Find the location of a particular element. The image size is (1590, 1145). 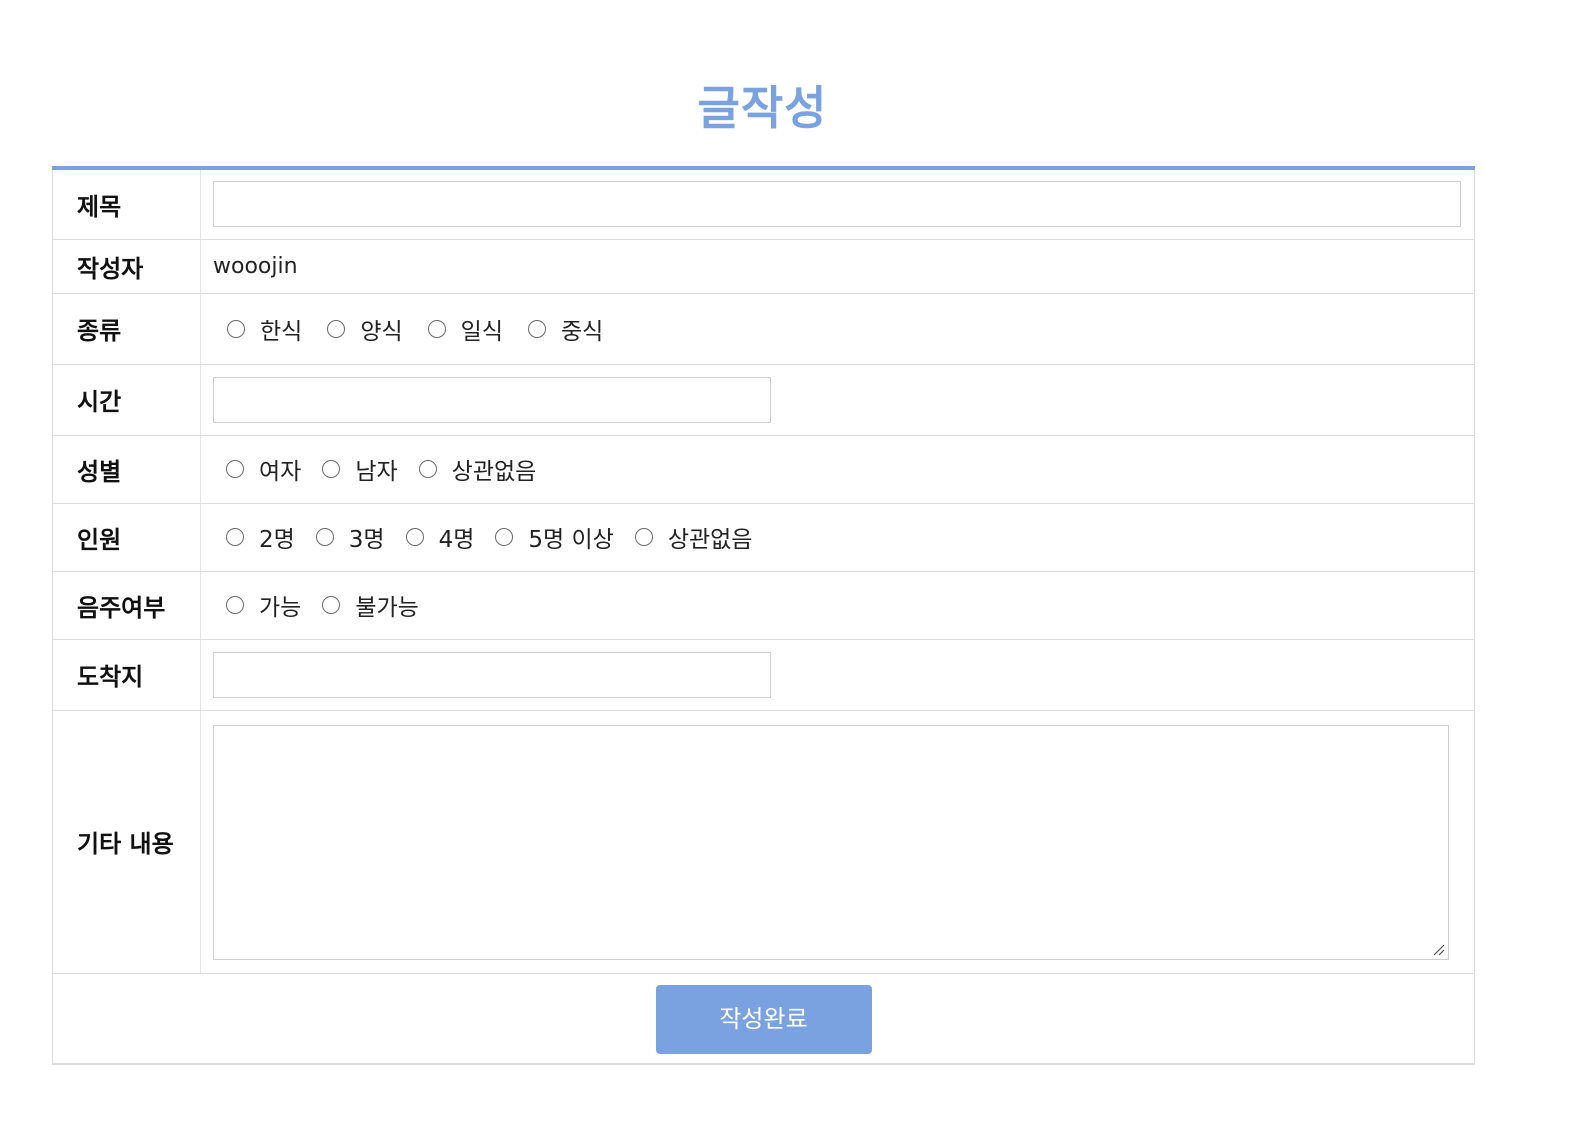

people-option-label: 3명 is located at coordinates (366, 540).